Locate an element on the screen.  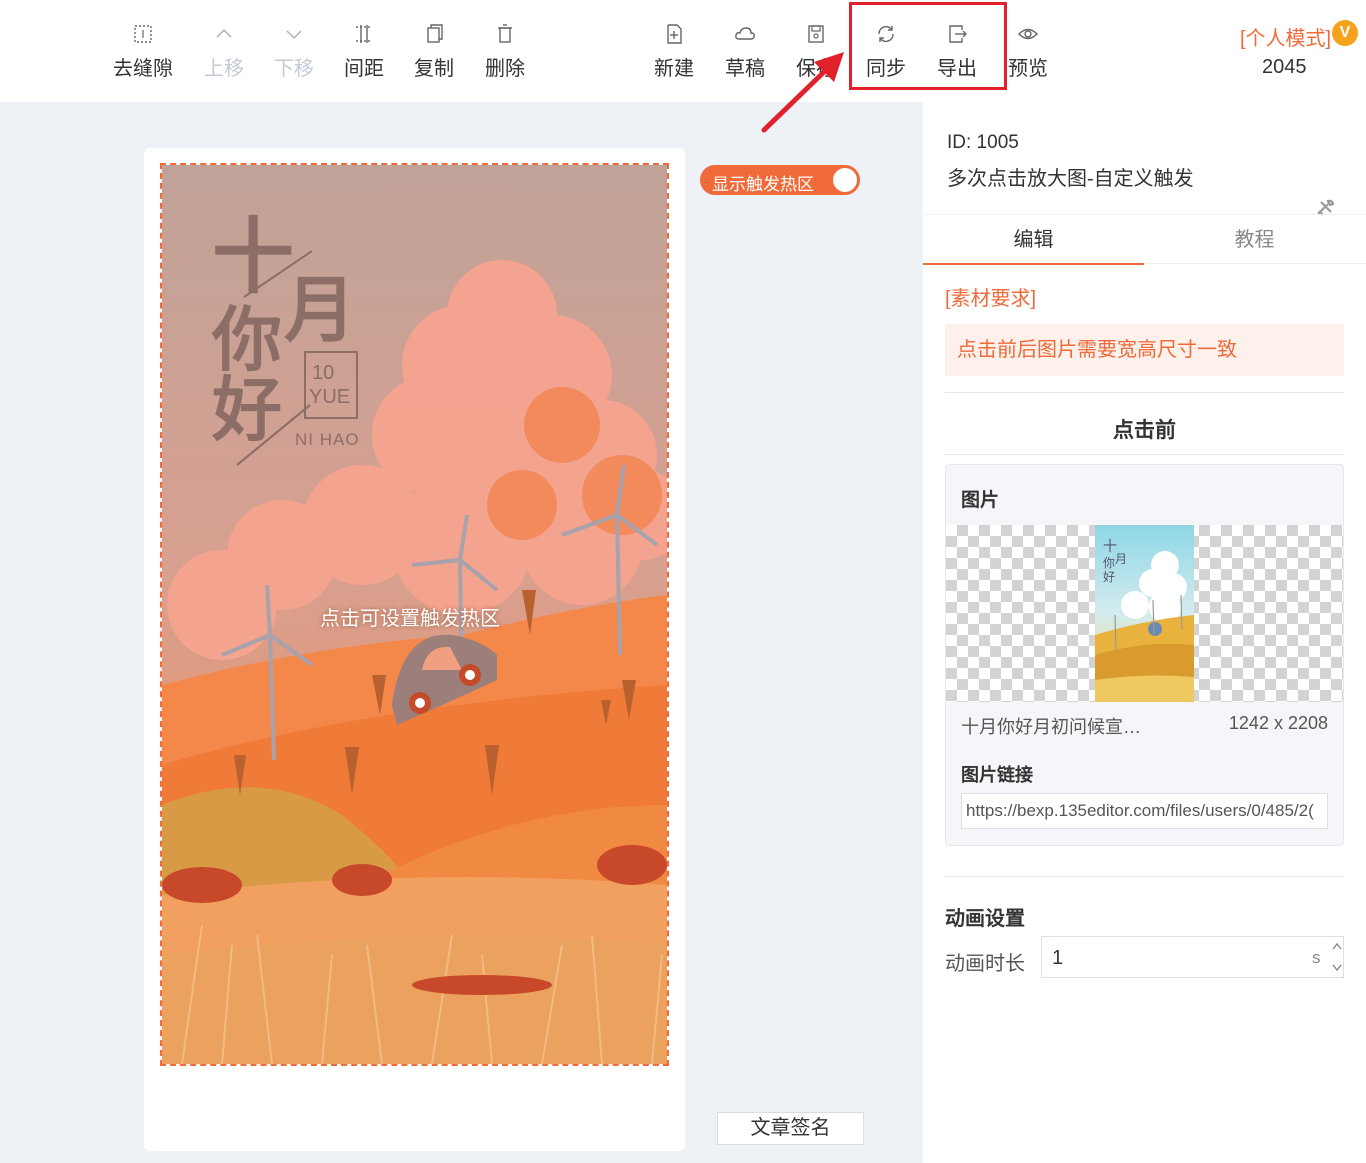
trash-icon is located at coordinates (505, 33).